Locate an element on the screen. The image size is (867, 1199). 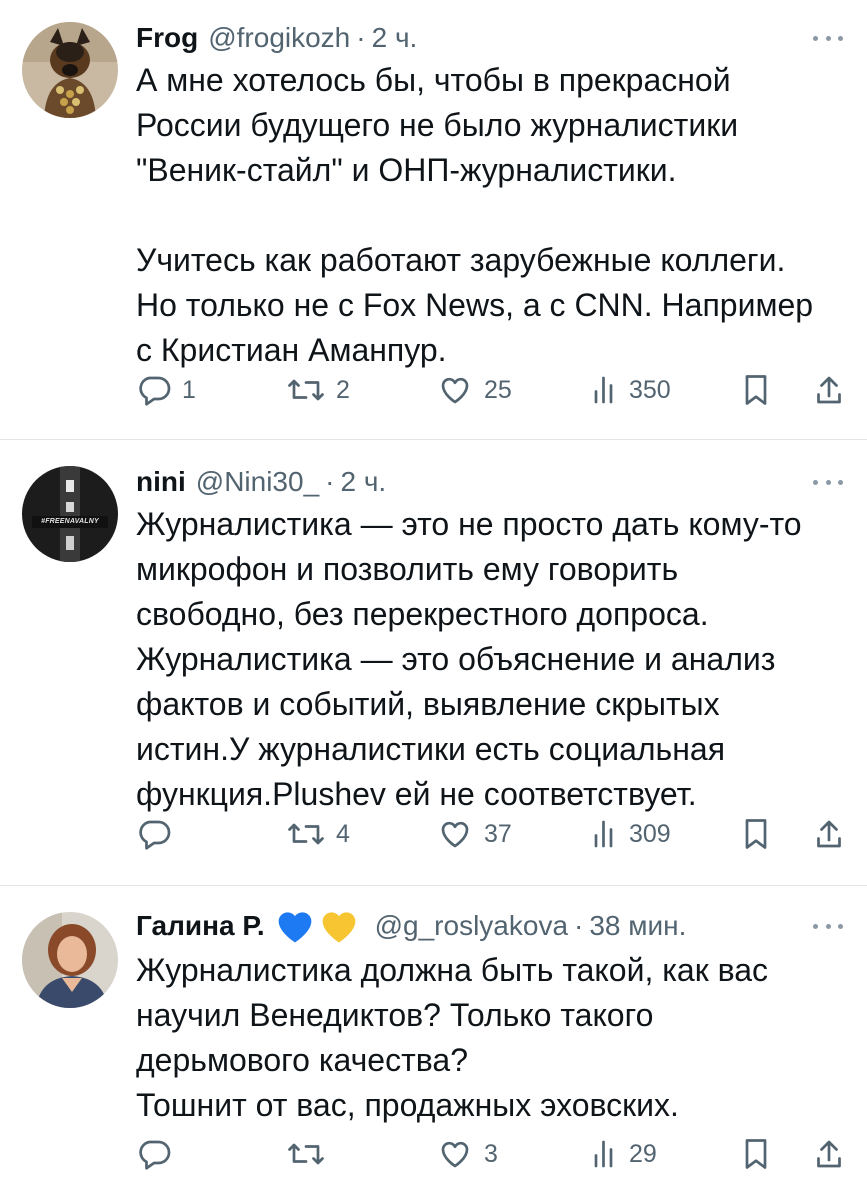
avatar-freenavalny-image is located at coordinates (70, 514).